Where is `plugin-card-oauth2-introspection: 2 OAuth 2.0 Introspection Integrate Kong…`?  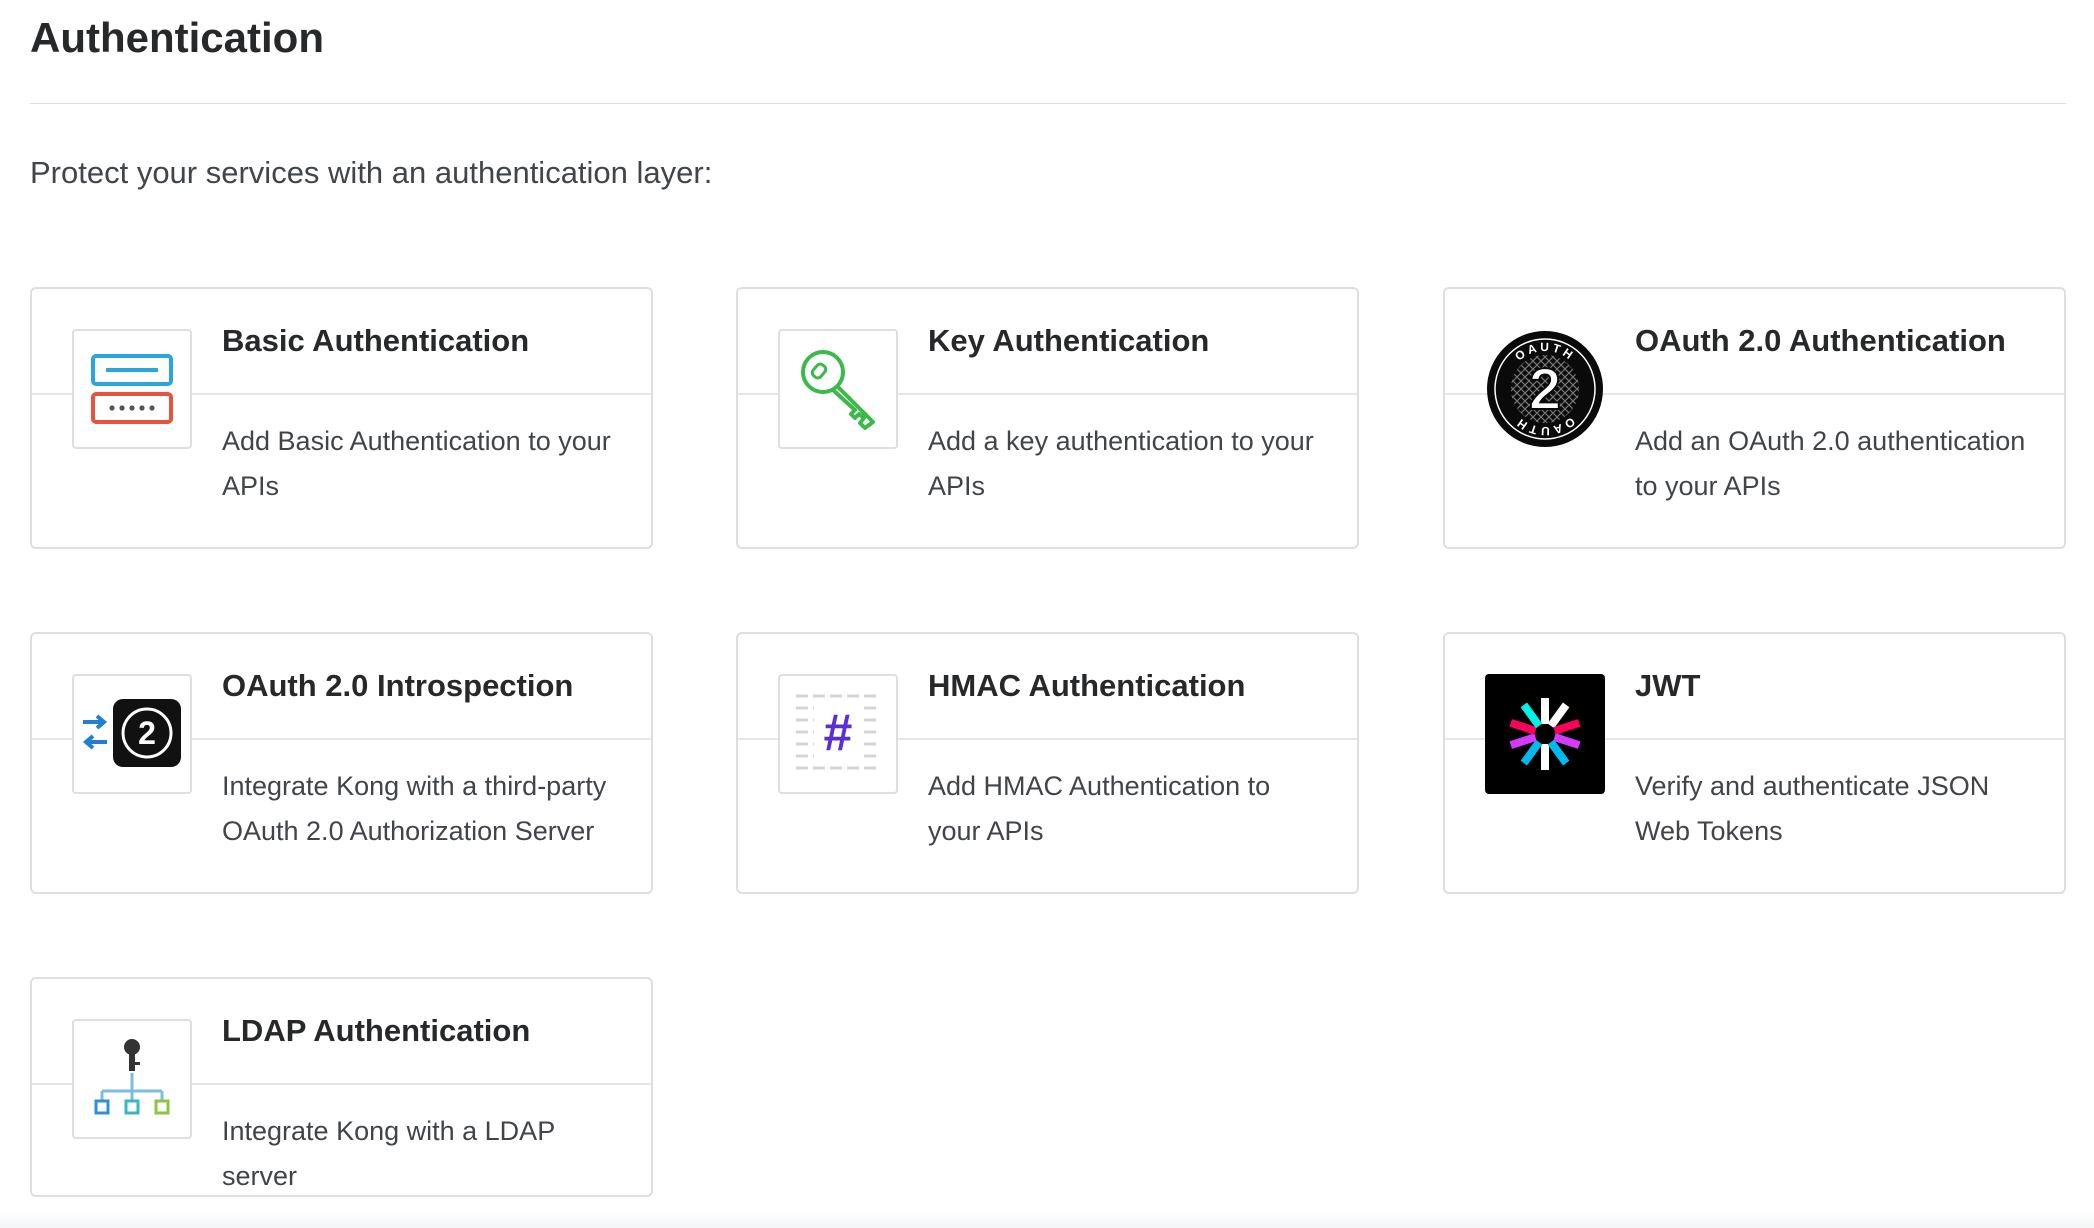 plugin-card-oauth2-introspection: 2 OAuth 2.0 Introspection Integrate Kong… is located at coordinates (341, 763).